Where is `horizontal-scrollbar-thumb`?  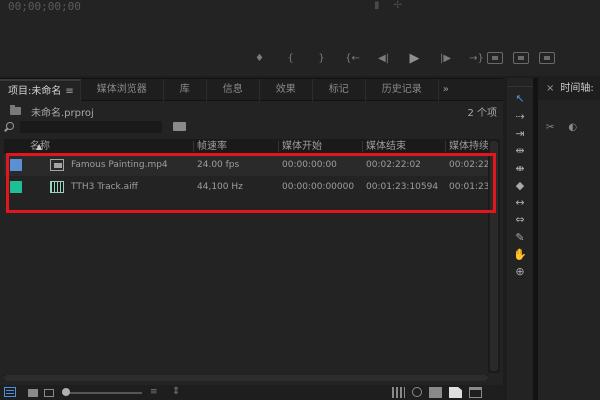 horizontal-scrollbar-thumb is located at coordinates (246, 378).